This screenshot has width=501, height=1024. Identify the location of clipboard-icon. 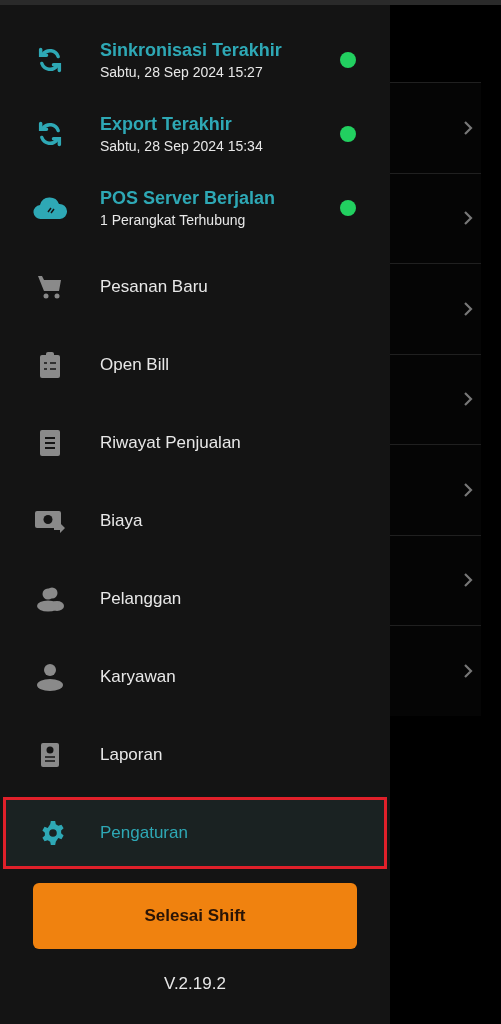
(50, 365).